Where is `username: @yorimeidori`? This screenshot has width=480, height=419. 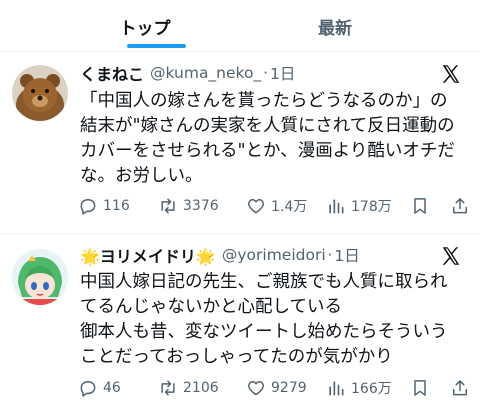
username: @yorimeidori is located at coordinates (274, 255).